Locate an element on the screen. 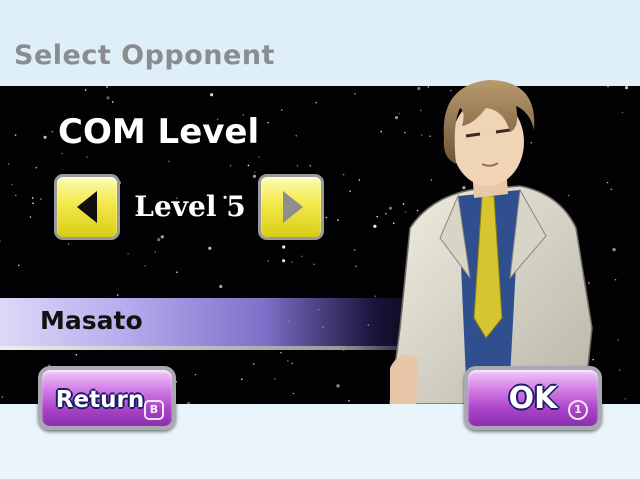 The height and width of the screenshot is (479, 640). triangle-left-icon is located at coordinates (87, 207).